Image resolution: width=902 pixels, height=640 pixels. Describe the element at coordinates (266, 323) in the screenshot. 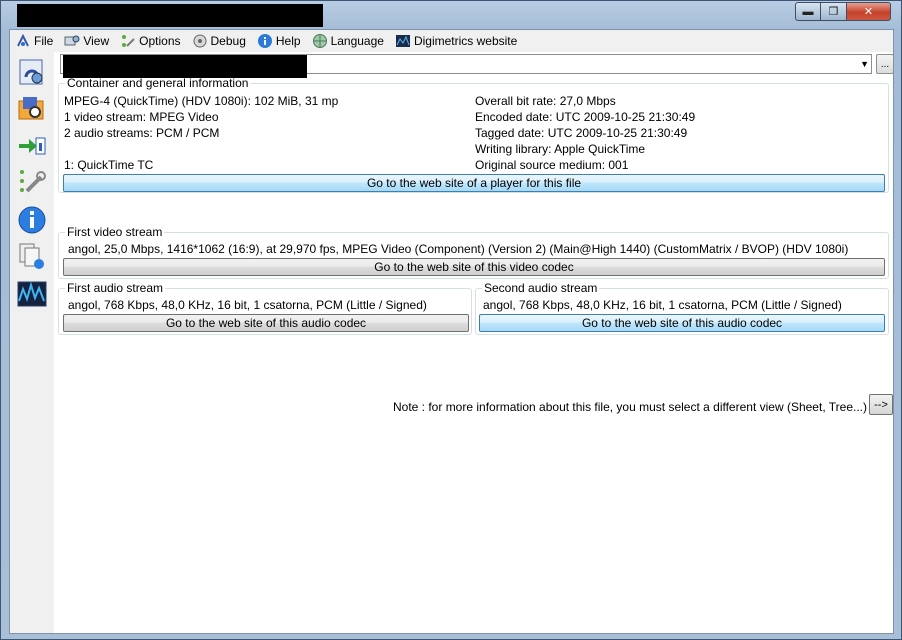

I see `first-audio-codec-website-button: Go to the web site of this audio codec` at that location.